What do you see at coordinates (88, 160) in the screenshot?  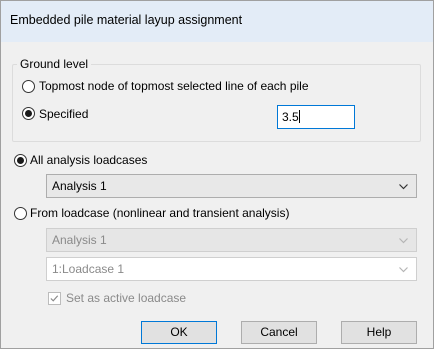 I see `all-analysis-label: All analysis loadcases` at bounding box center [88, 160].